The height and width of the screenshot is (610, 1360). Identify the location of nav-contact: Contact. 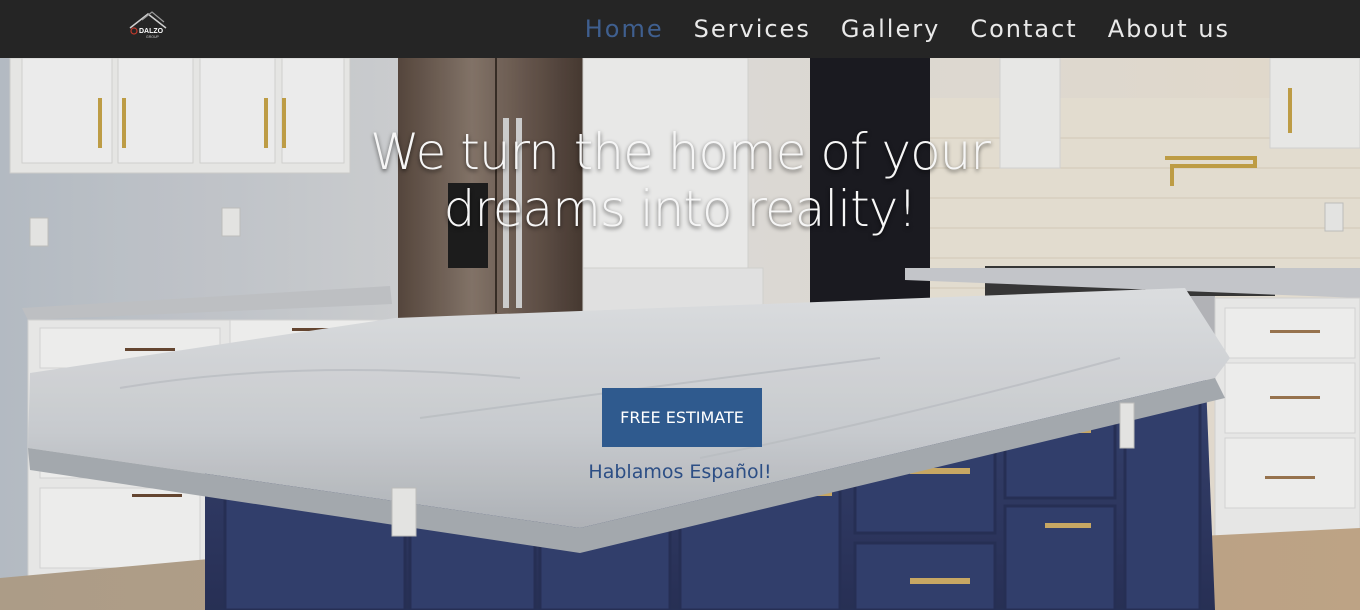
(1023, 29).